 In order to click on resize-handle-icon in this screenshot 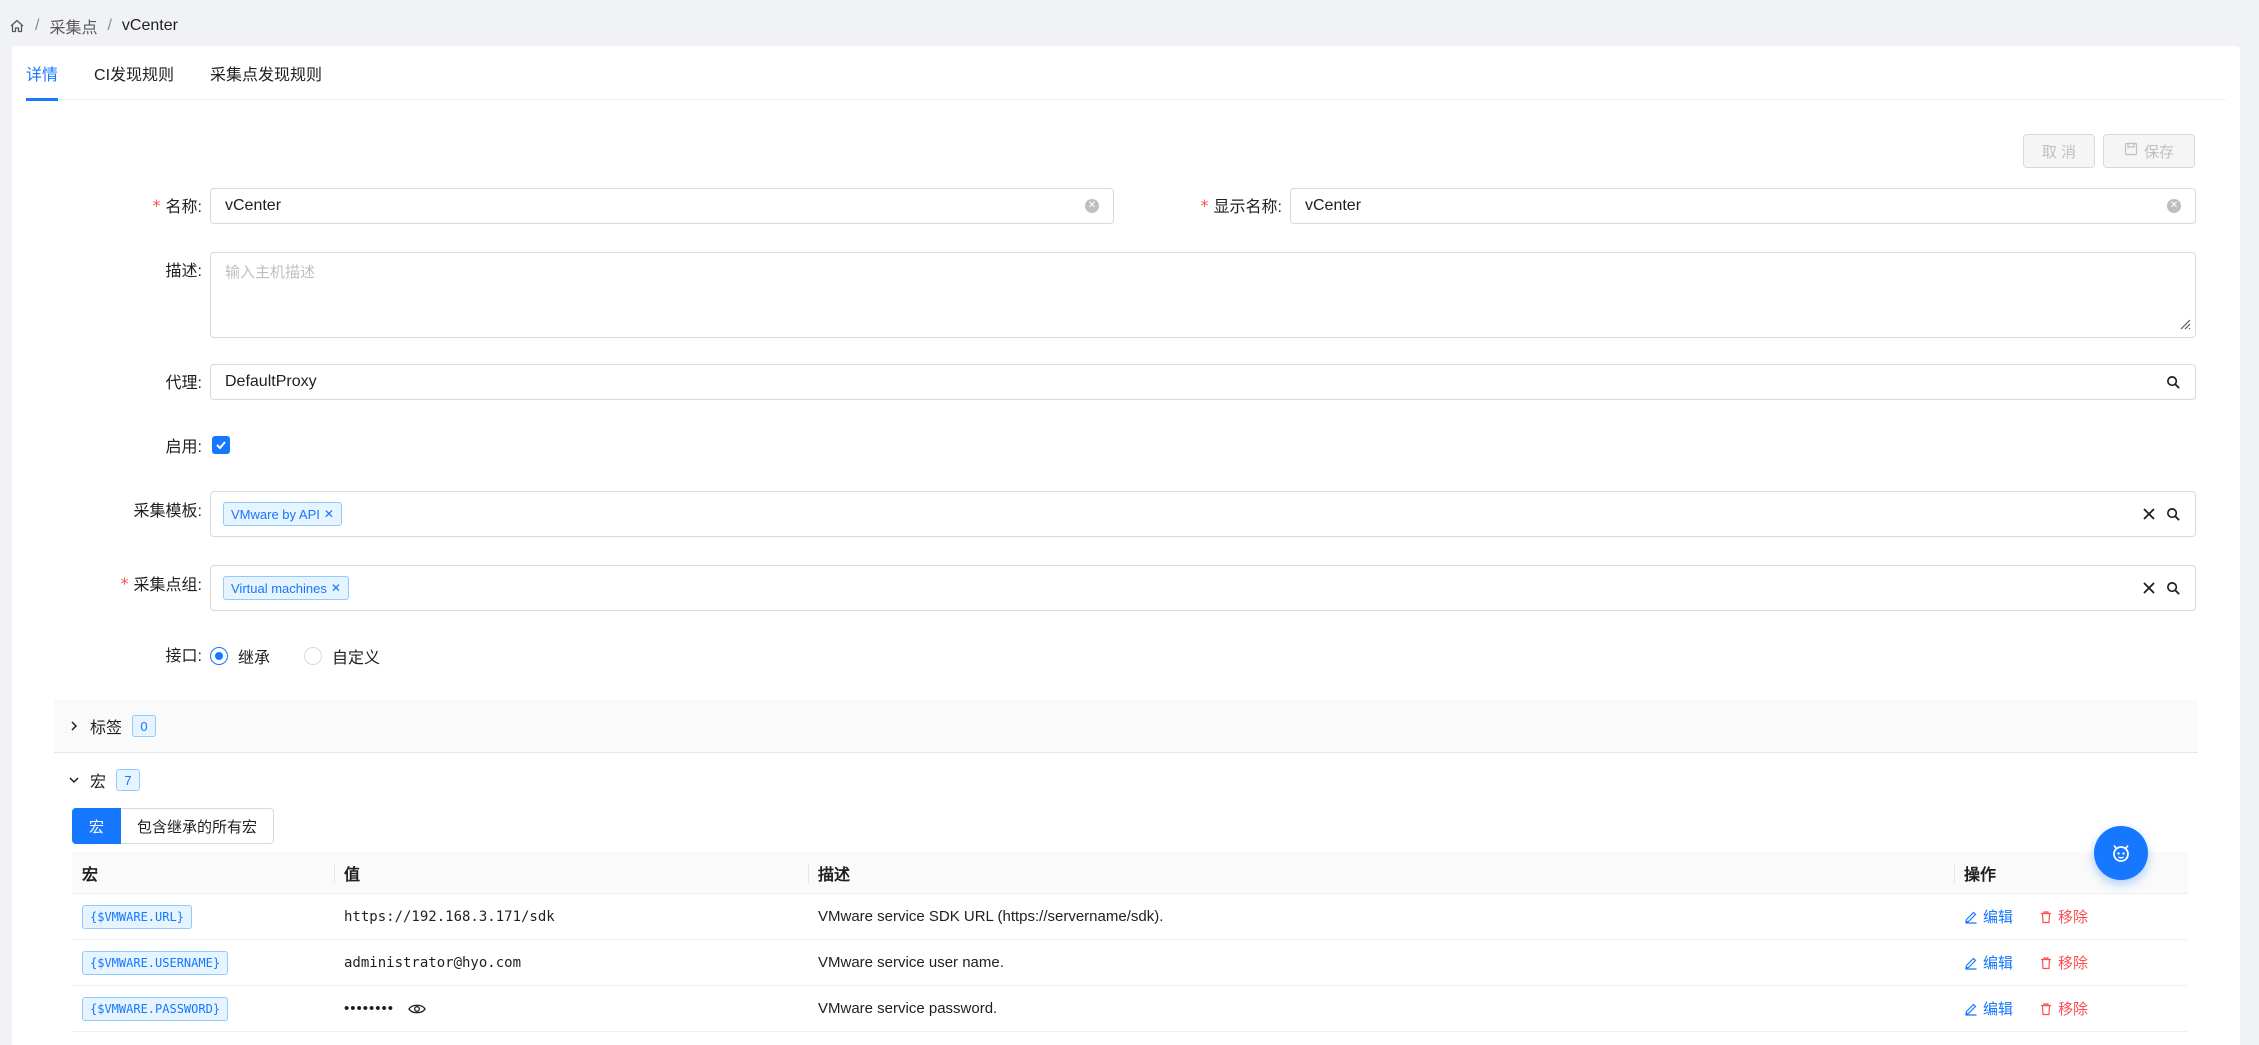, I will do `click(2185, 326)`.